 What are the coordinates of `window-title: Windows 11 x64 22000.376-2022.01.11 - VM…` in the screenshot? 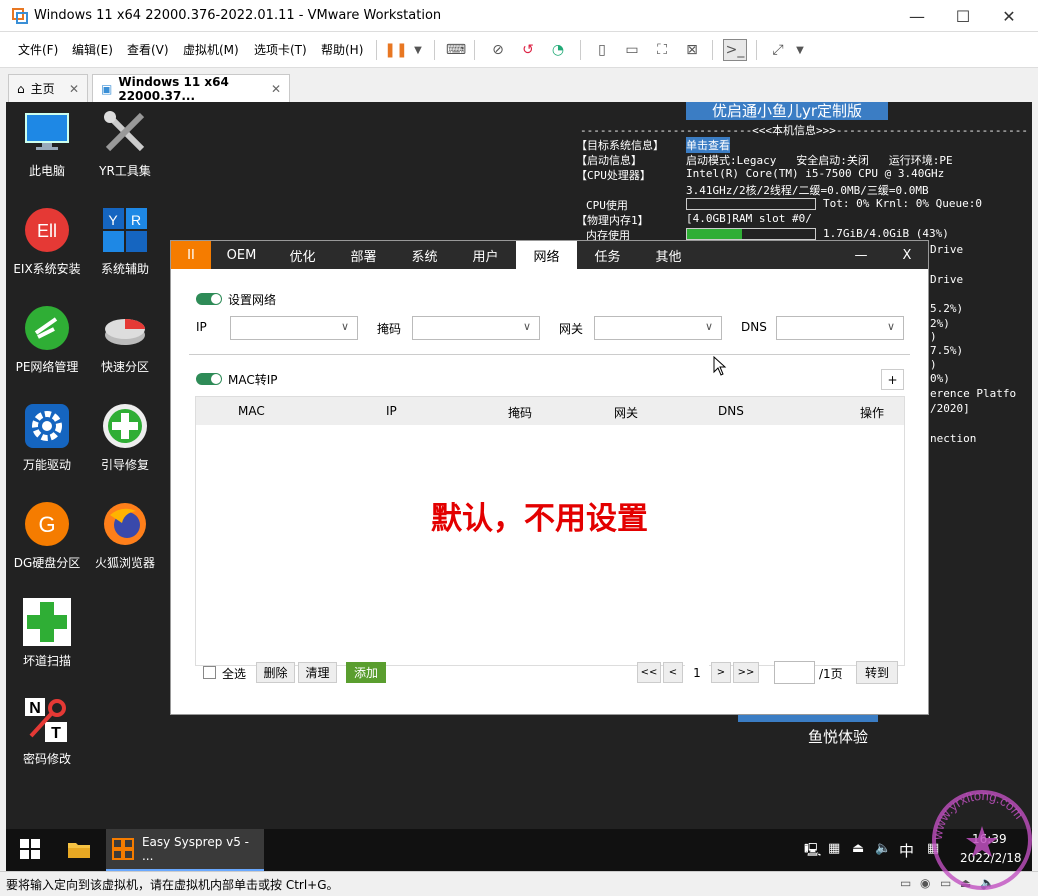 It's located at (238, 15).